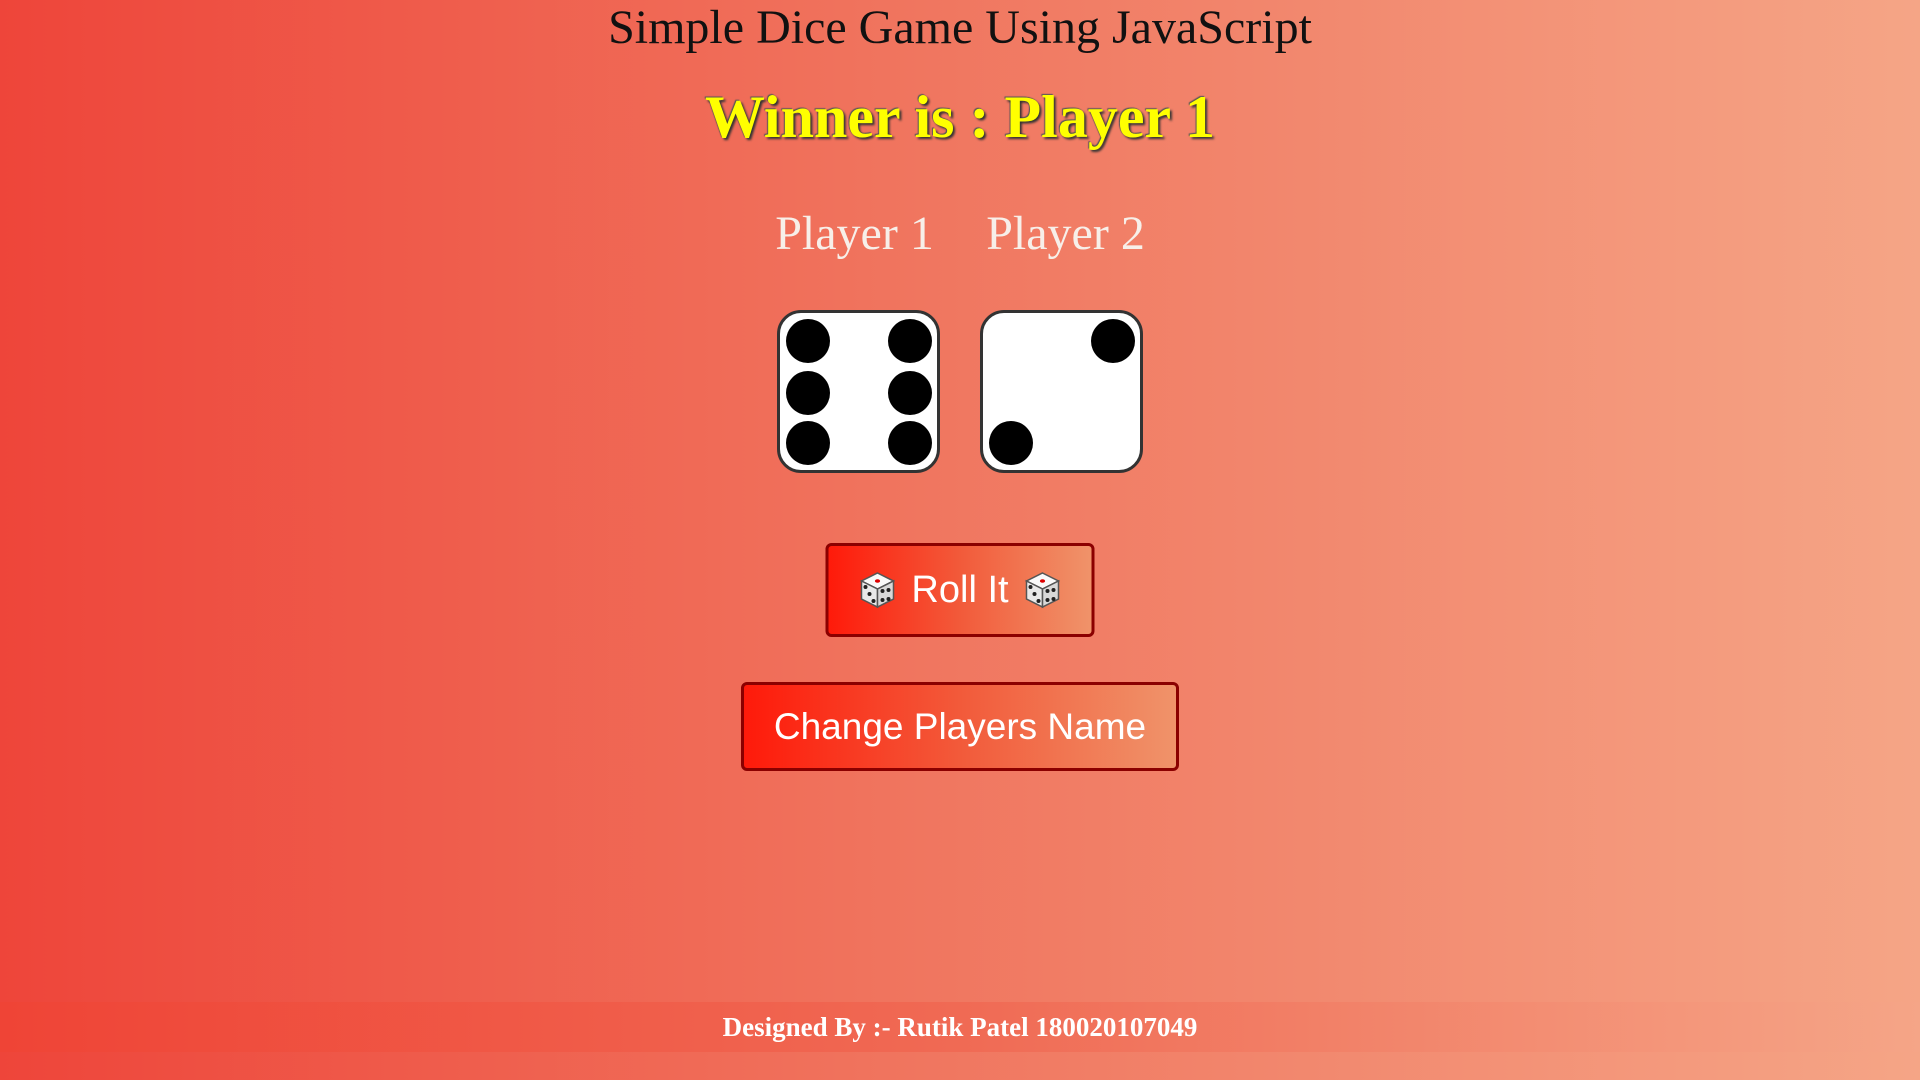 The image size is (1920, 1080). What do you see at coordinates (858, 391) in the screenshot?
I see `player-1-die` at bounding box center [858, 391].